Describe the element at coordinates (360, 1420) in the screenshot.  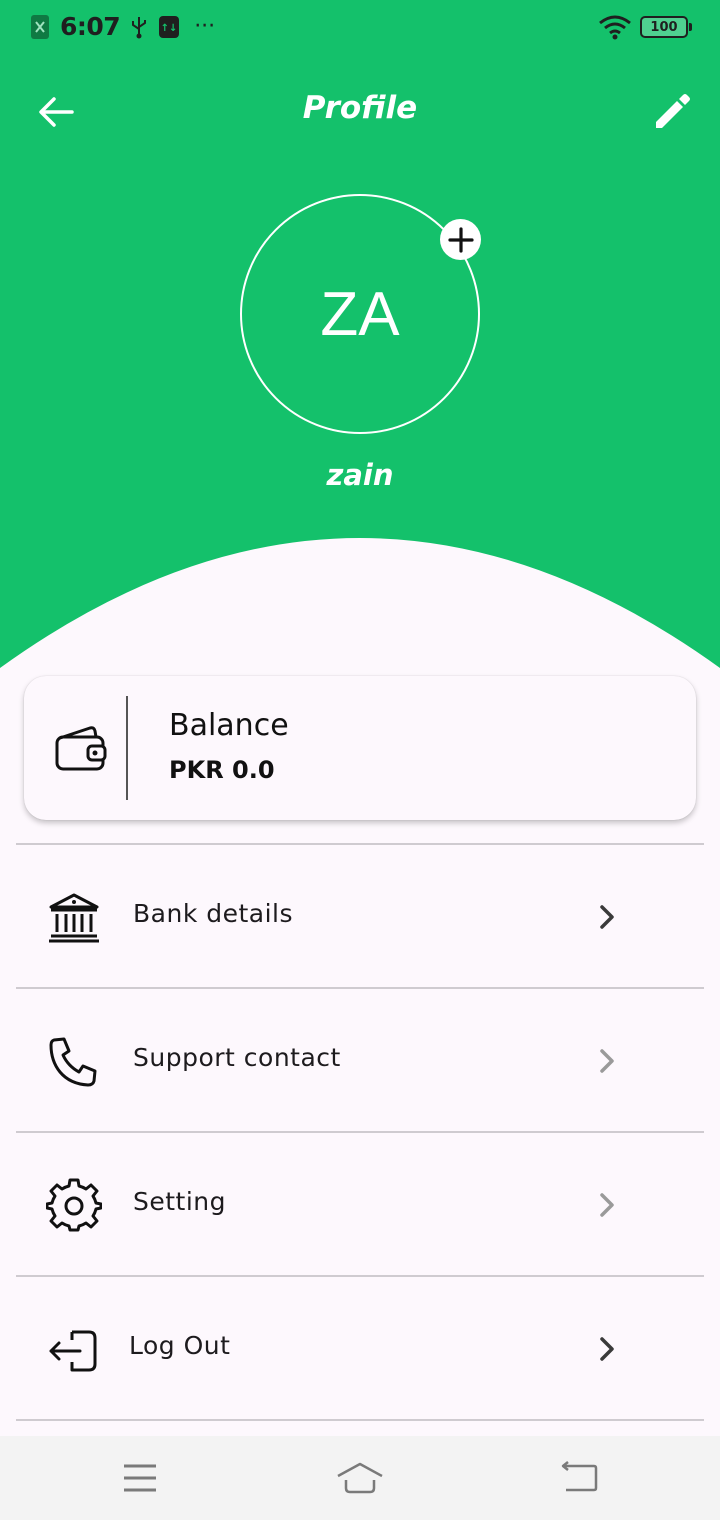
I see `menu-divider` at that location.